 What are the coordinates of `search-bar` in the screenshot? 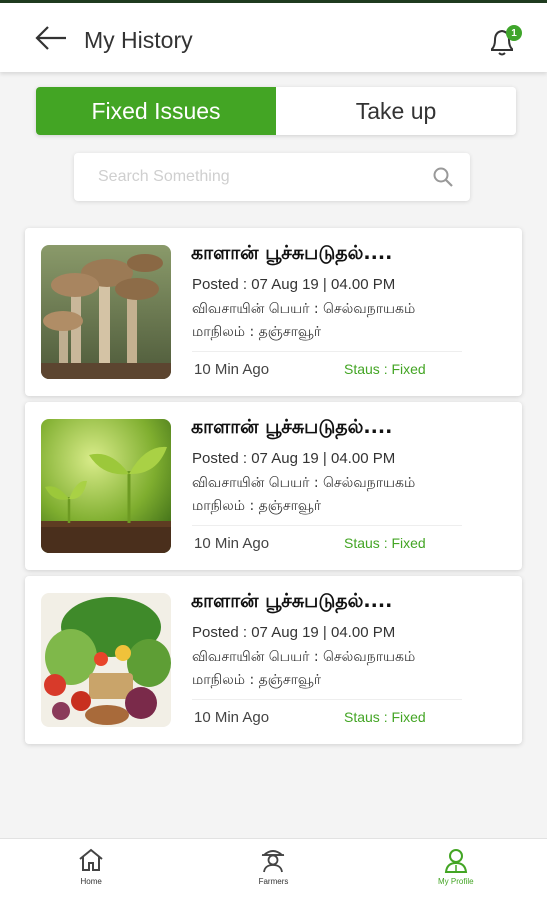 It's located at (272, 177).